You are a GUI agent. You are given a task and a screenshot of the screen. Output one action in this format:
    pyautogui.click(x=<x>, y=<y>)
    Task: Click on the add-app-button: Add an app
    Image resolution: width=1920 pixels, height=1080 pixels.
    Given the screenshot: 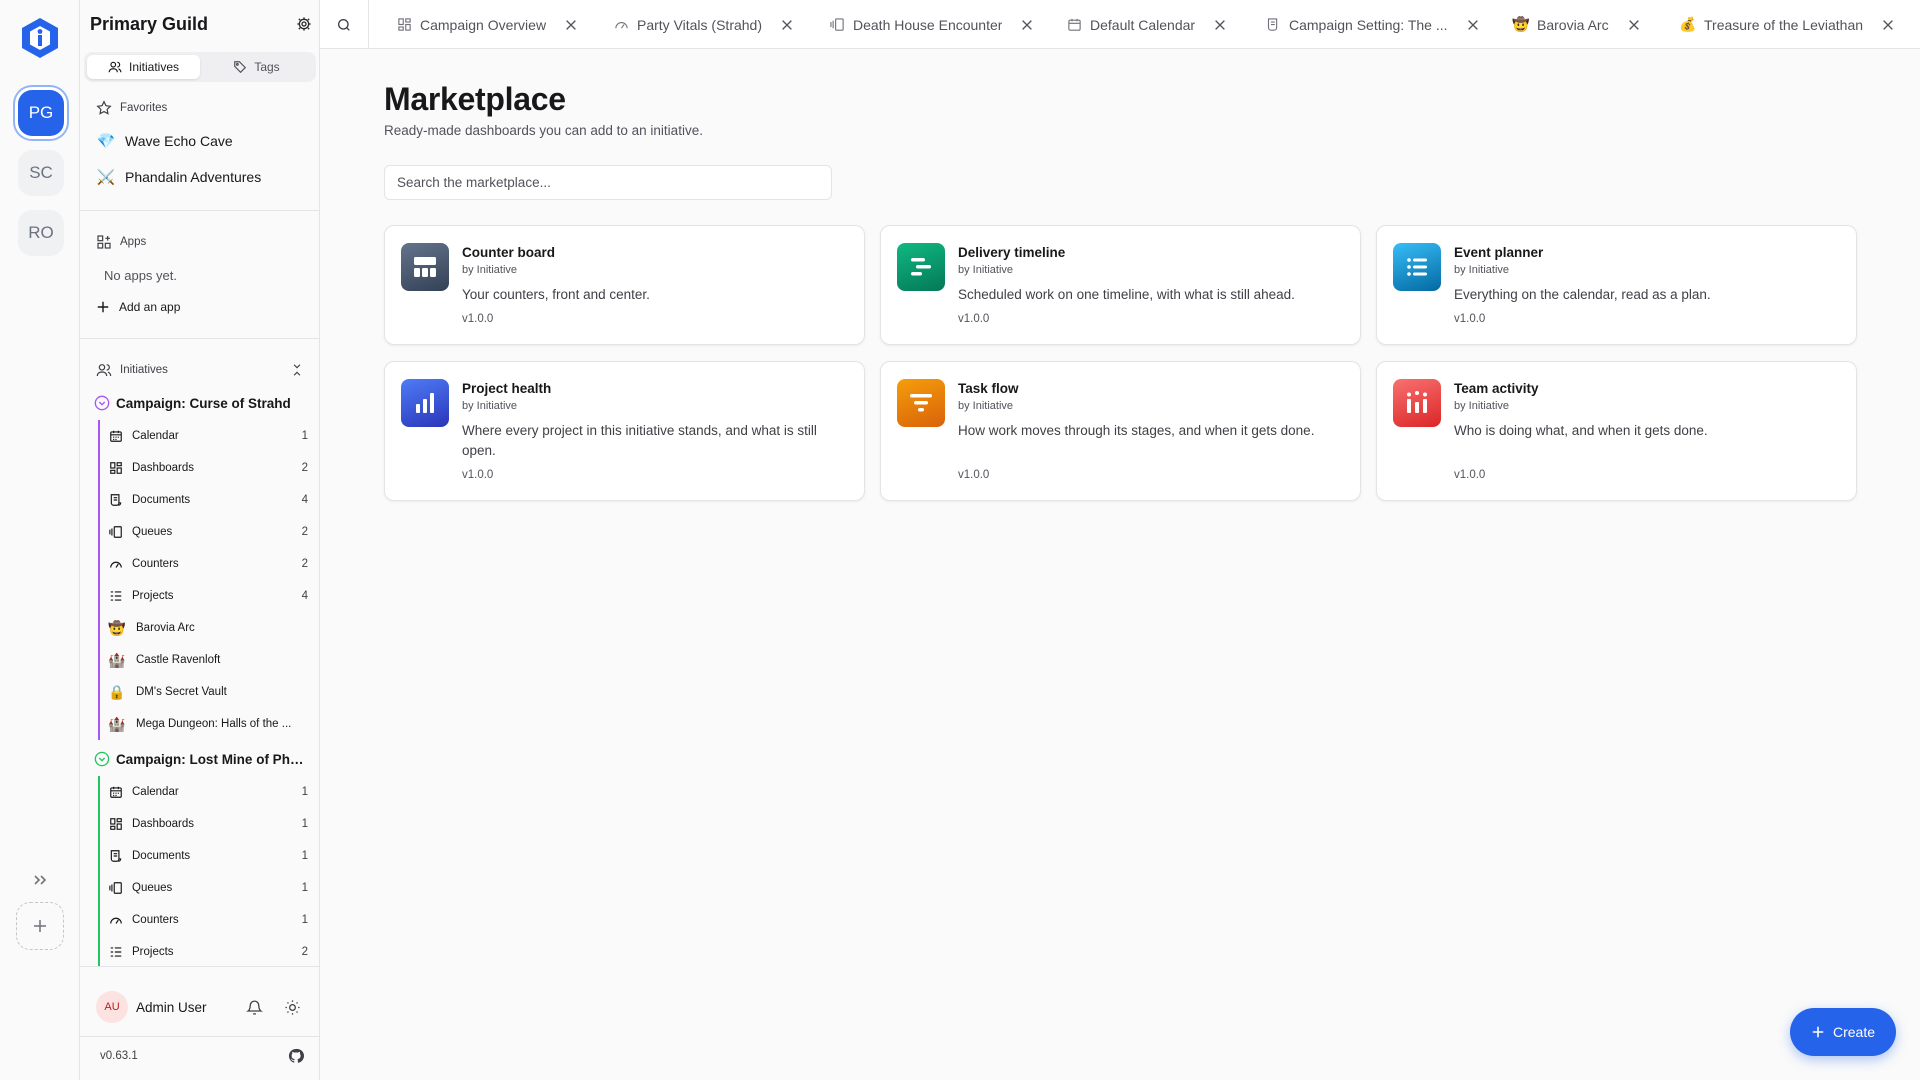 What is the action you would take?
    pyautogui.click(x=138, y=307)
    